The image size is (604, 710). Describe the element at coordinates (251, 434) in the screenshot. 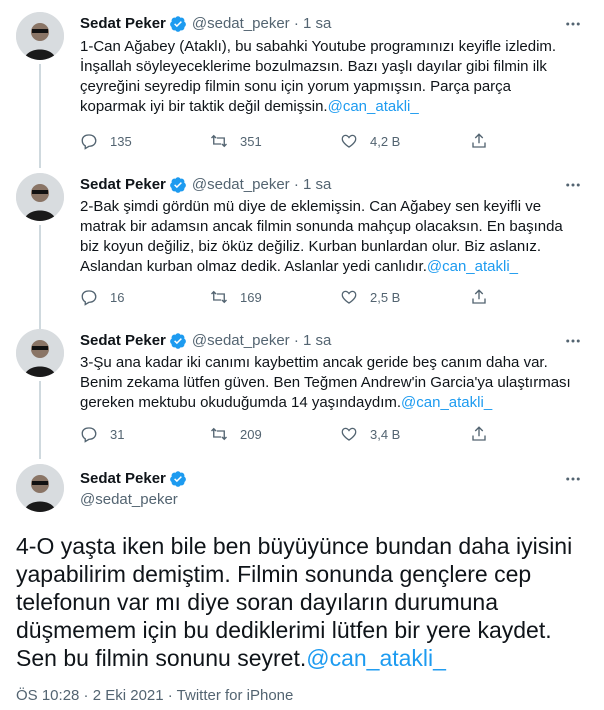

I see `retweet-count: 209` at that location.